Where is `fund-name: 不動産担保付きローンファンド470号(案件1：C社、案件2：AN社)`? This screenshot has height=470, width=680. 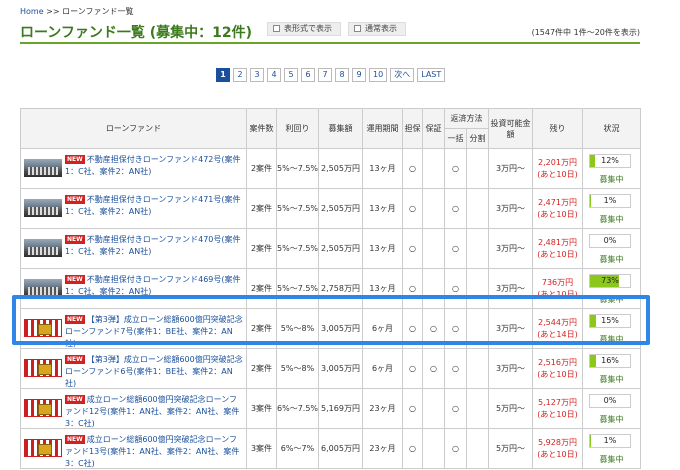
fund-name: 不動産担保付きローンファンド470号(案件1：C社、案件2：AN社) is located at coordinates (153, 245).